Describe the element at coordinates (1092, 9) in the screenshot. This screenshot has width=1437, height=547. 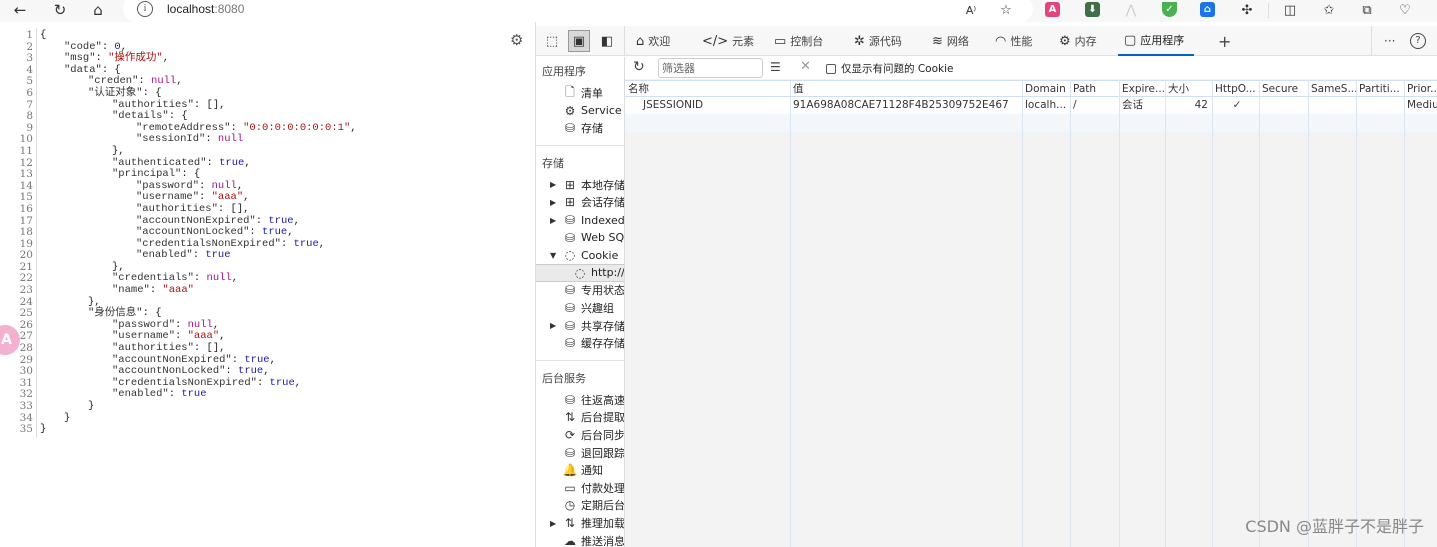
I see `download-extension-icon: ⬇` at that location.